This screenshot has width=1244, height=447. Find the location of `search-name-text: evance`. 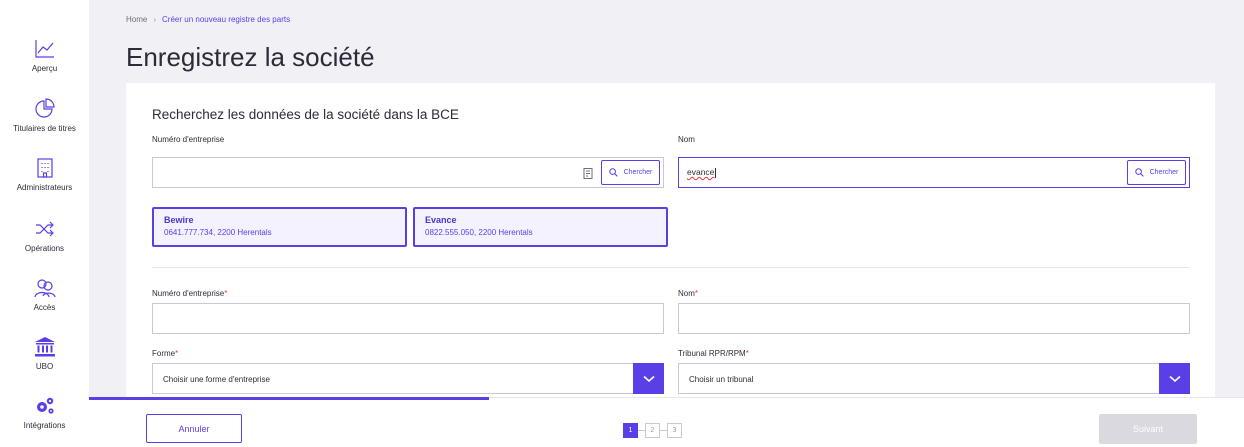

search-name-text: evance is located at coordinates (701, 172).